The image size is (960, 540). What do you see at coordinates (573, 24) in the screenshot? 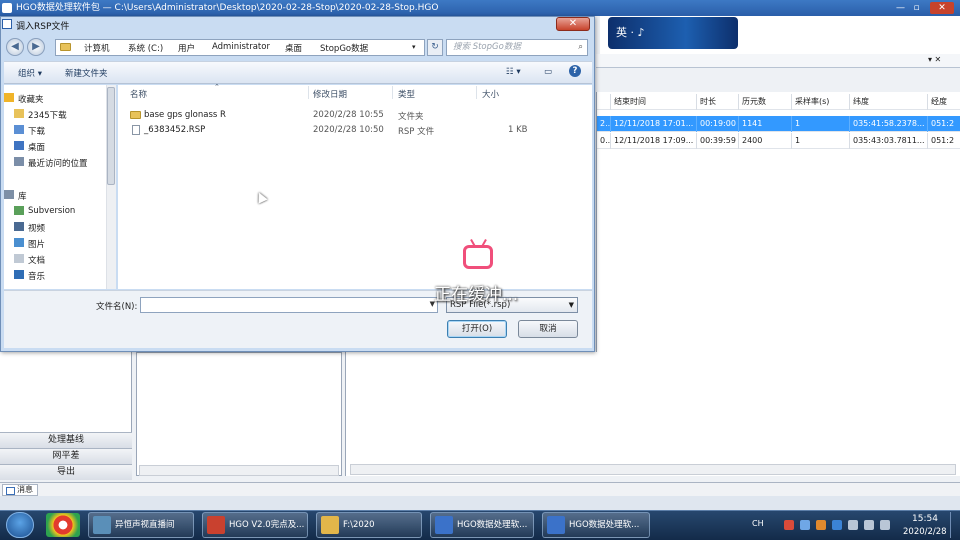
I see `dialog-close-button: ✕` at bounding box center [573, 24].